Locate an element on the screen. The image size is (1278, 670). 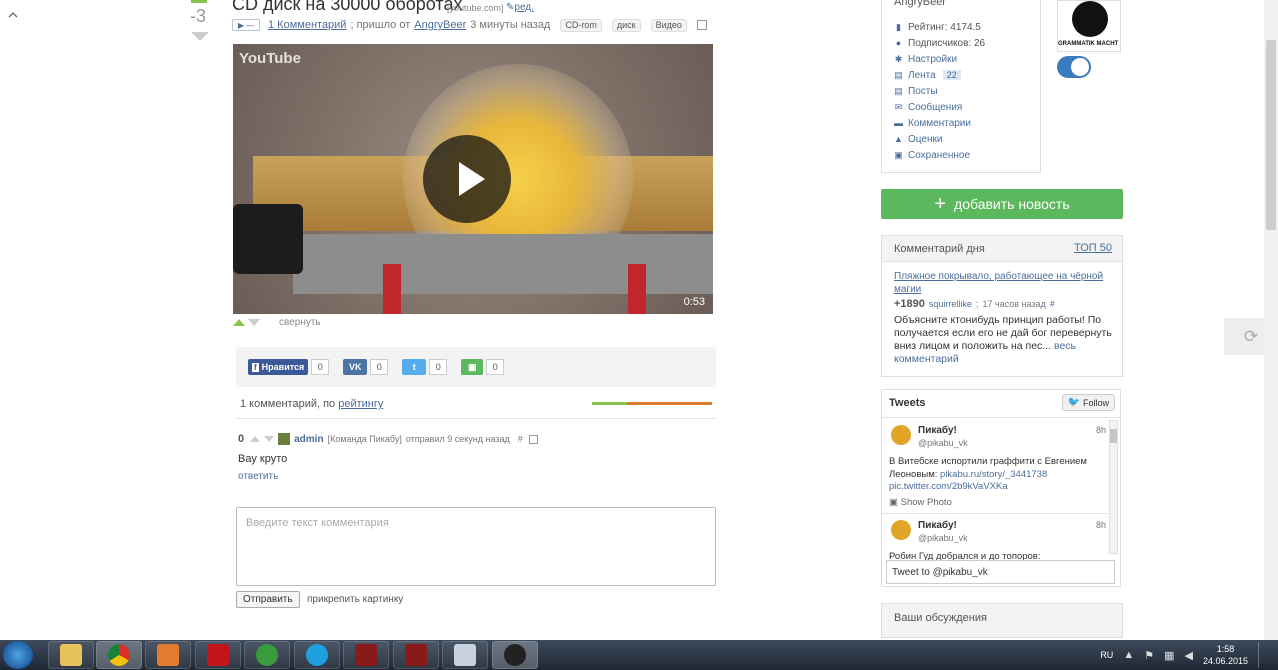
attach-image-link: прикрепить картинку is located at coordinates (355, 599).